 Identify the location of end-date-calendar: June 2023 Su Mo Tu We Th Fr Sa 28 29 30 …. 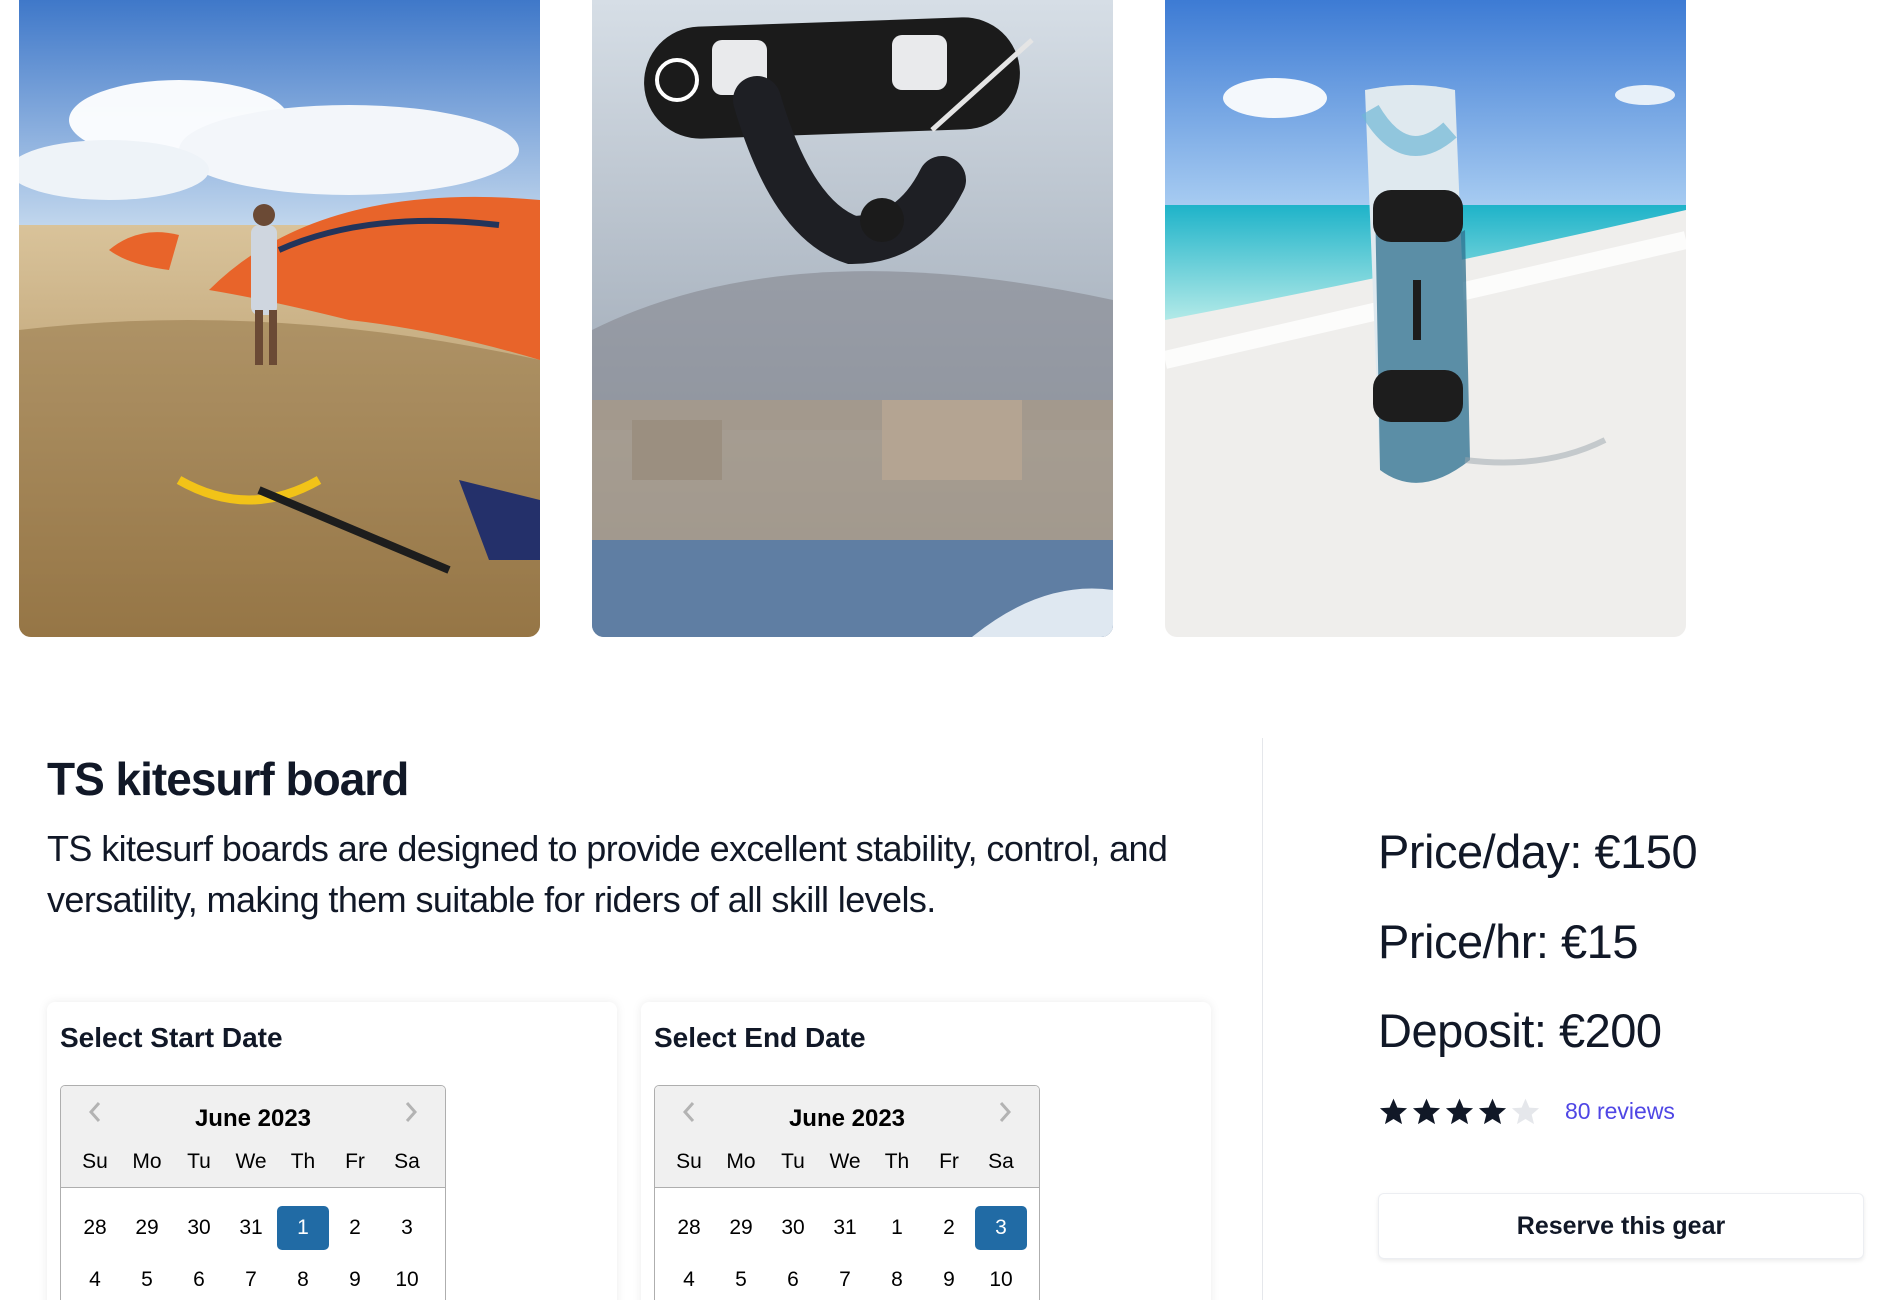
(847, 1192).